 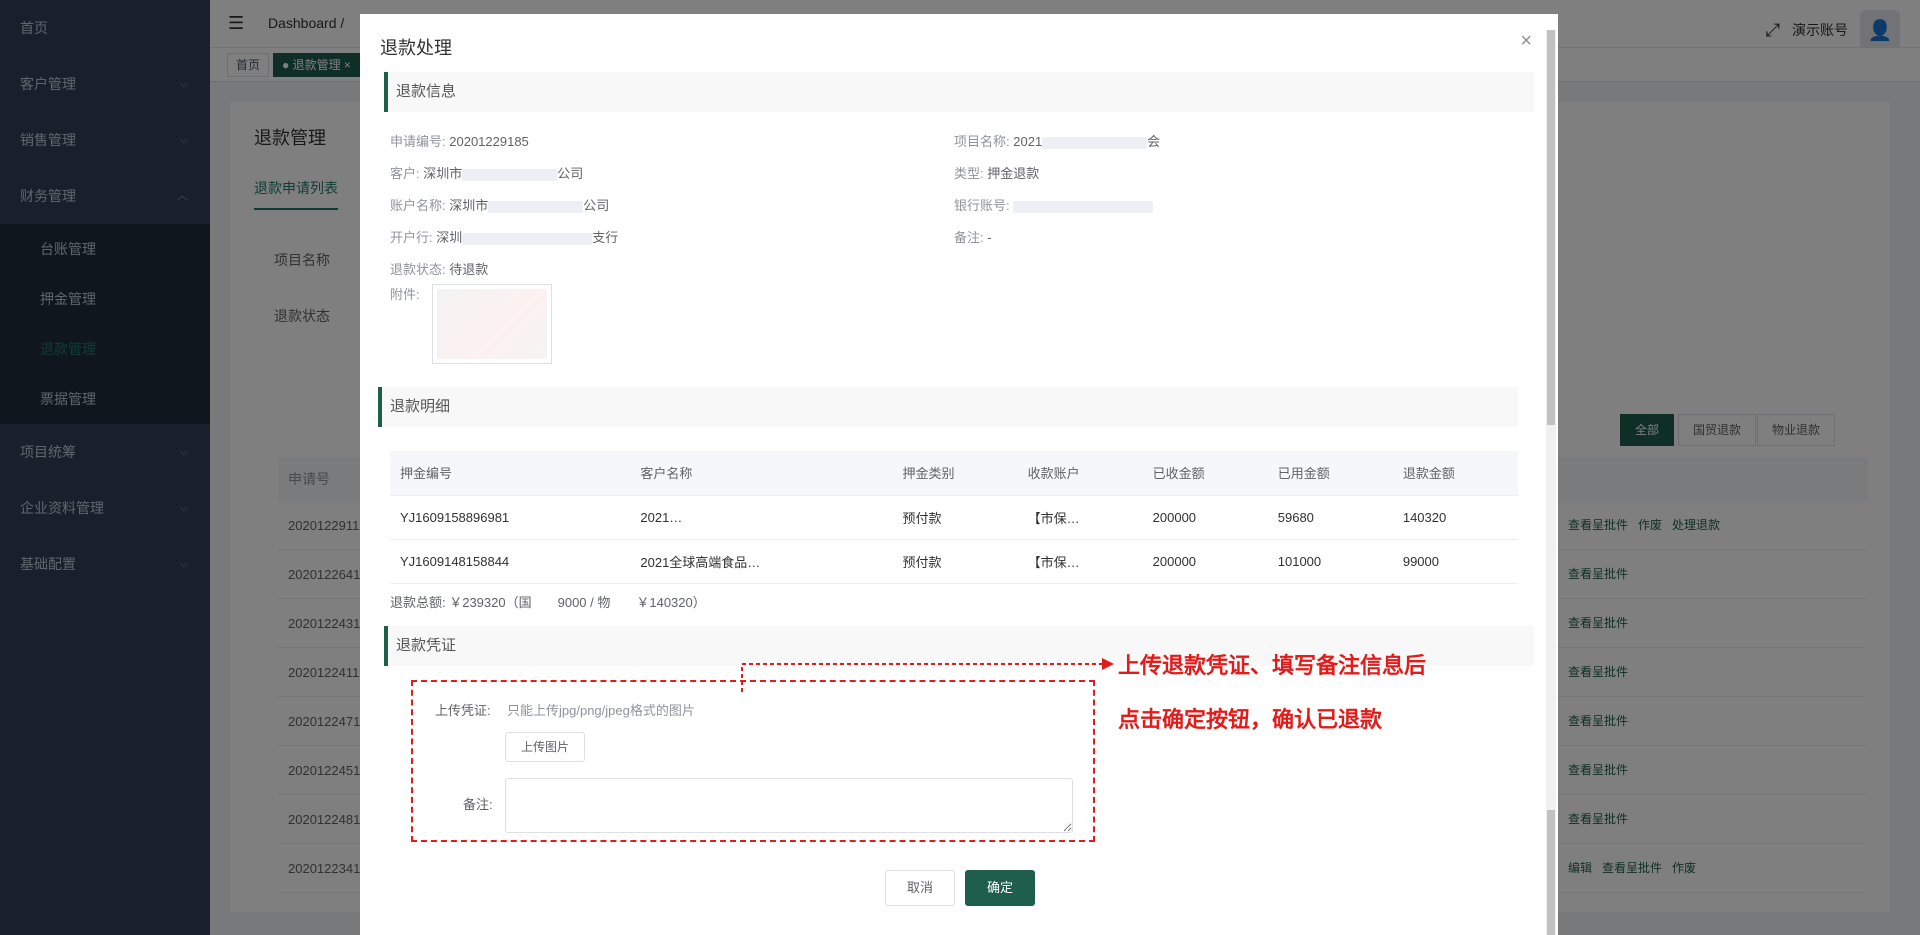 I want to click on field-label: 银行账号:, so click(x=982, y=205).